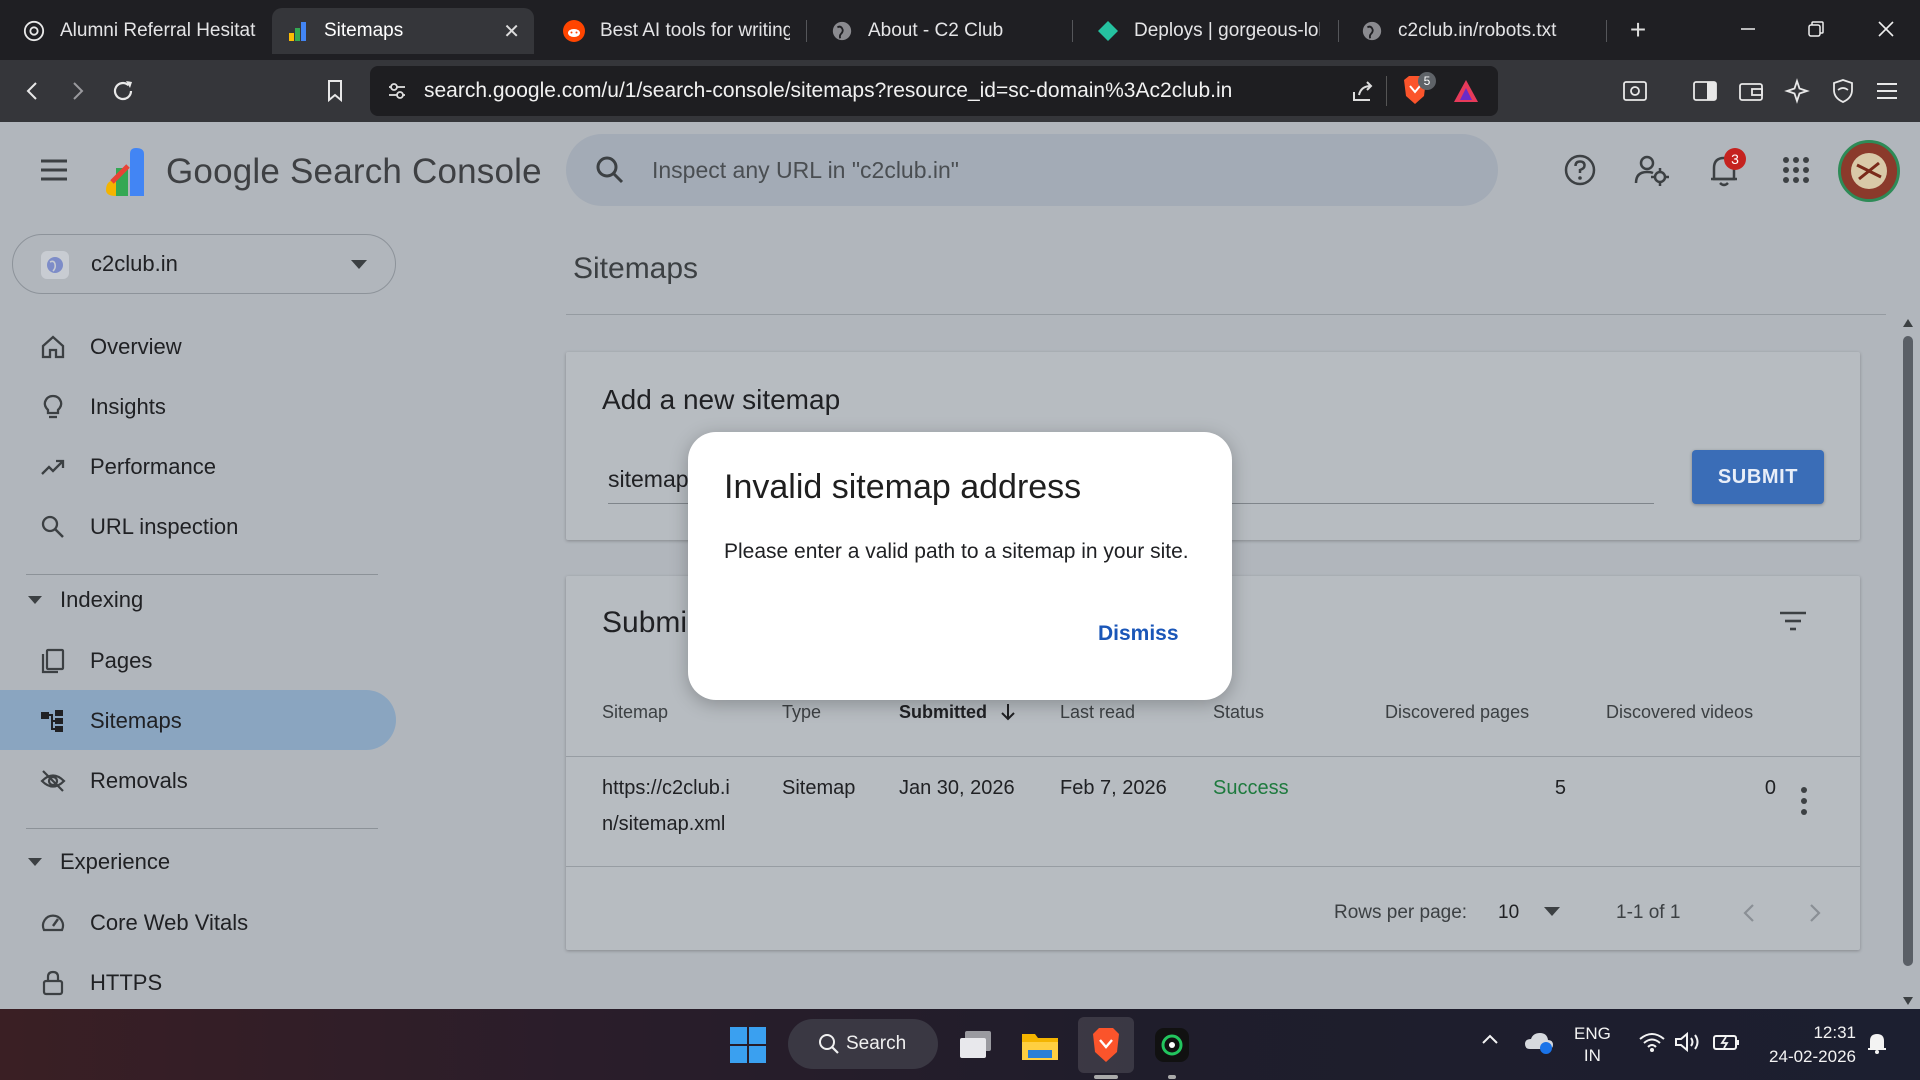 This screenshot has width=1920, height=1080. What do you see at coordinates (1208, 31) in the screenshot?
I see `tab-netlify-deploys: Deploys | gorgeous-lolly` at bounding box center [1208, 31].